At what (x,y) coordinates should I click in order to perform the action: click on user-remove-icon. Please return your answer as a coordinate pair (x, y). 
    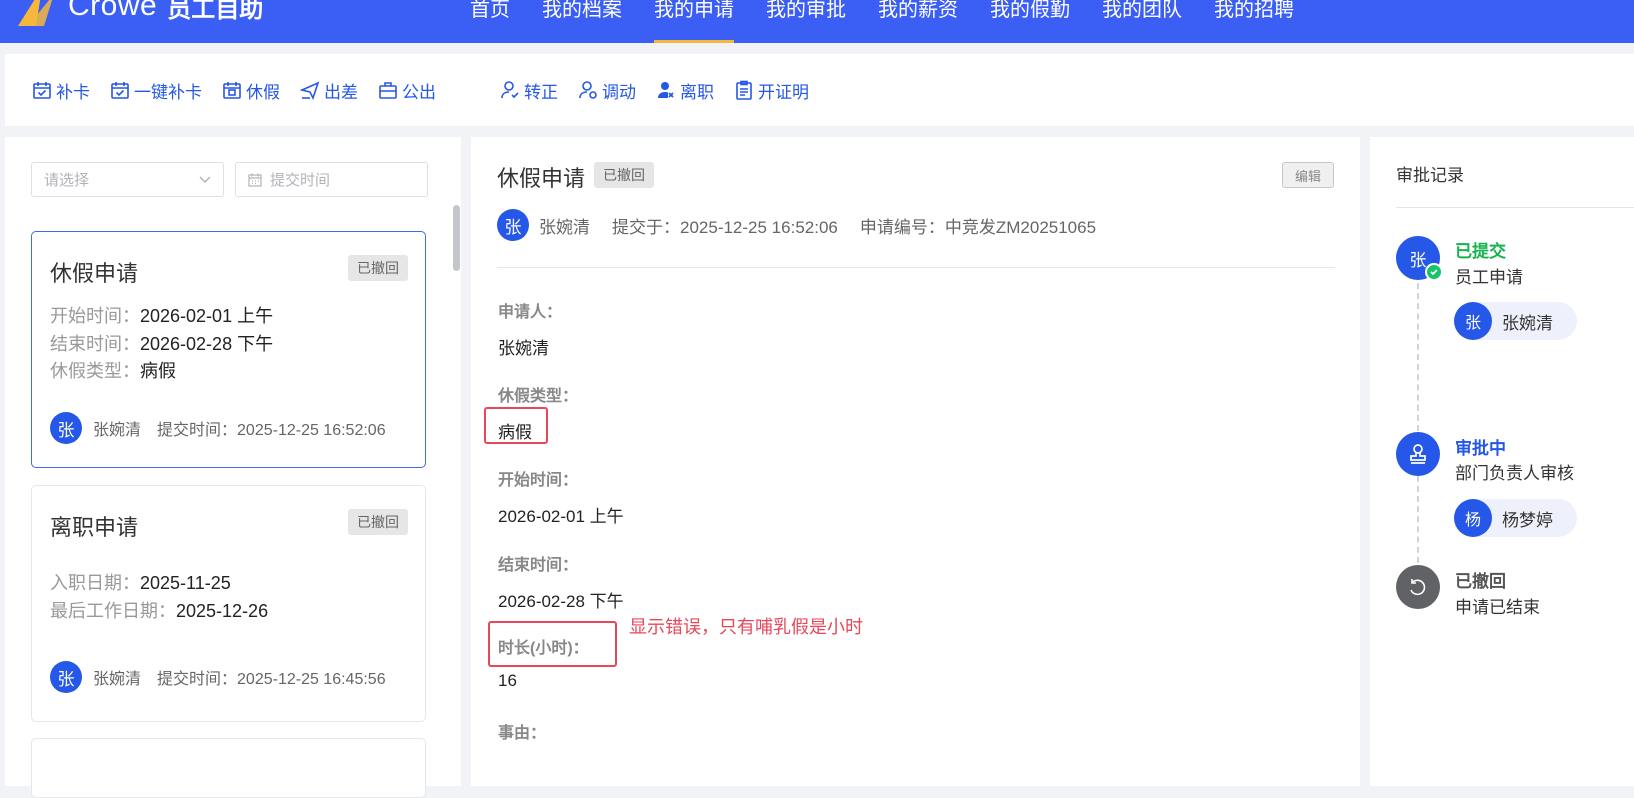
    Looking at the image, I should click on (666, 90).